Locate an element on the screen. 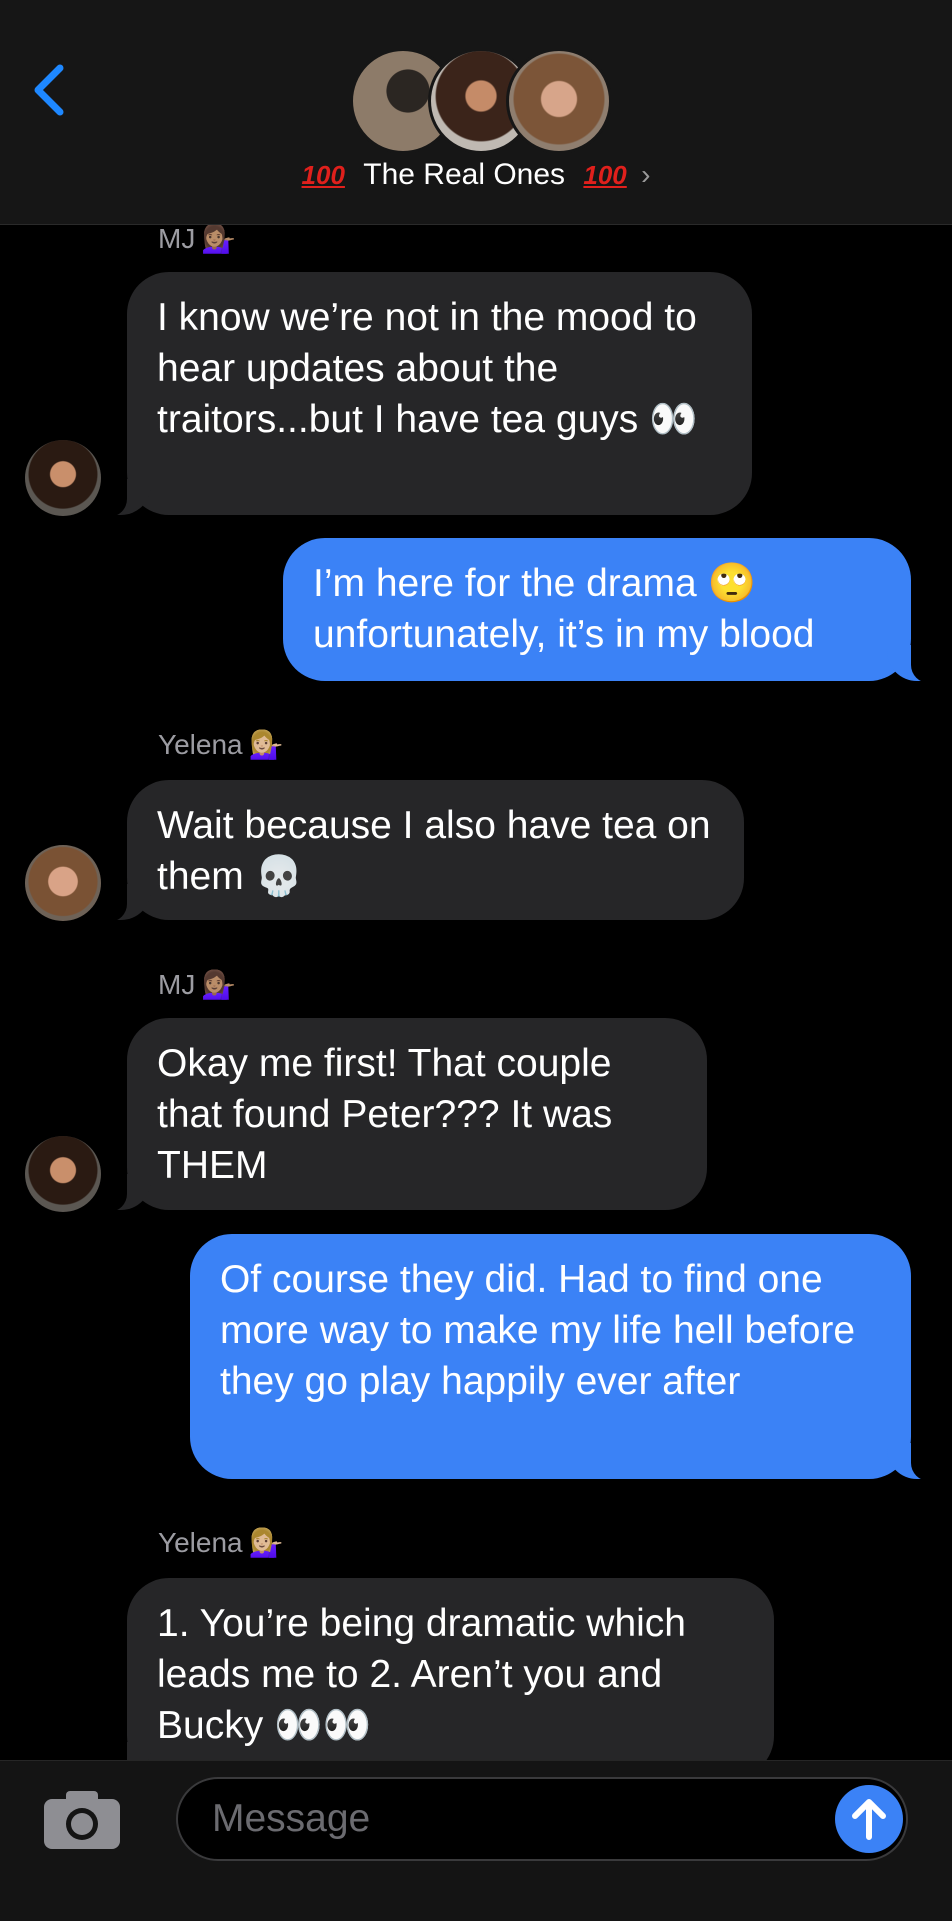  camera-icon is located at coordinates (82, 1820).